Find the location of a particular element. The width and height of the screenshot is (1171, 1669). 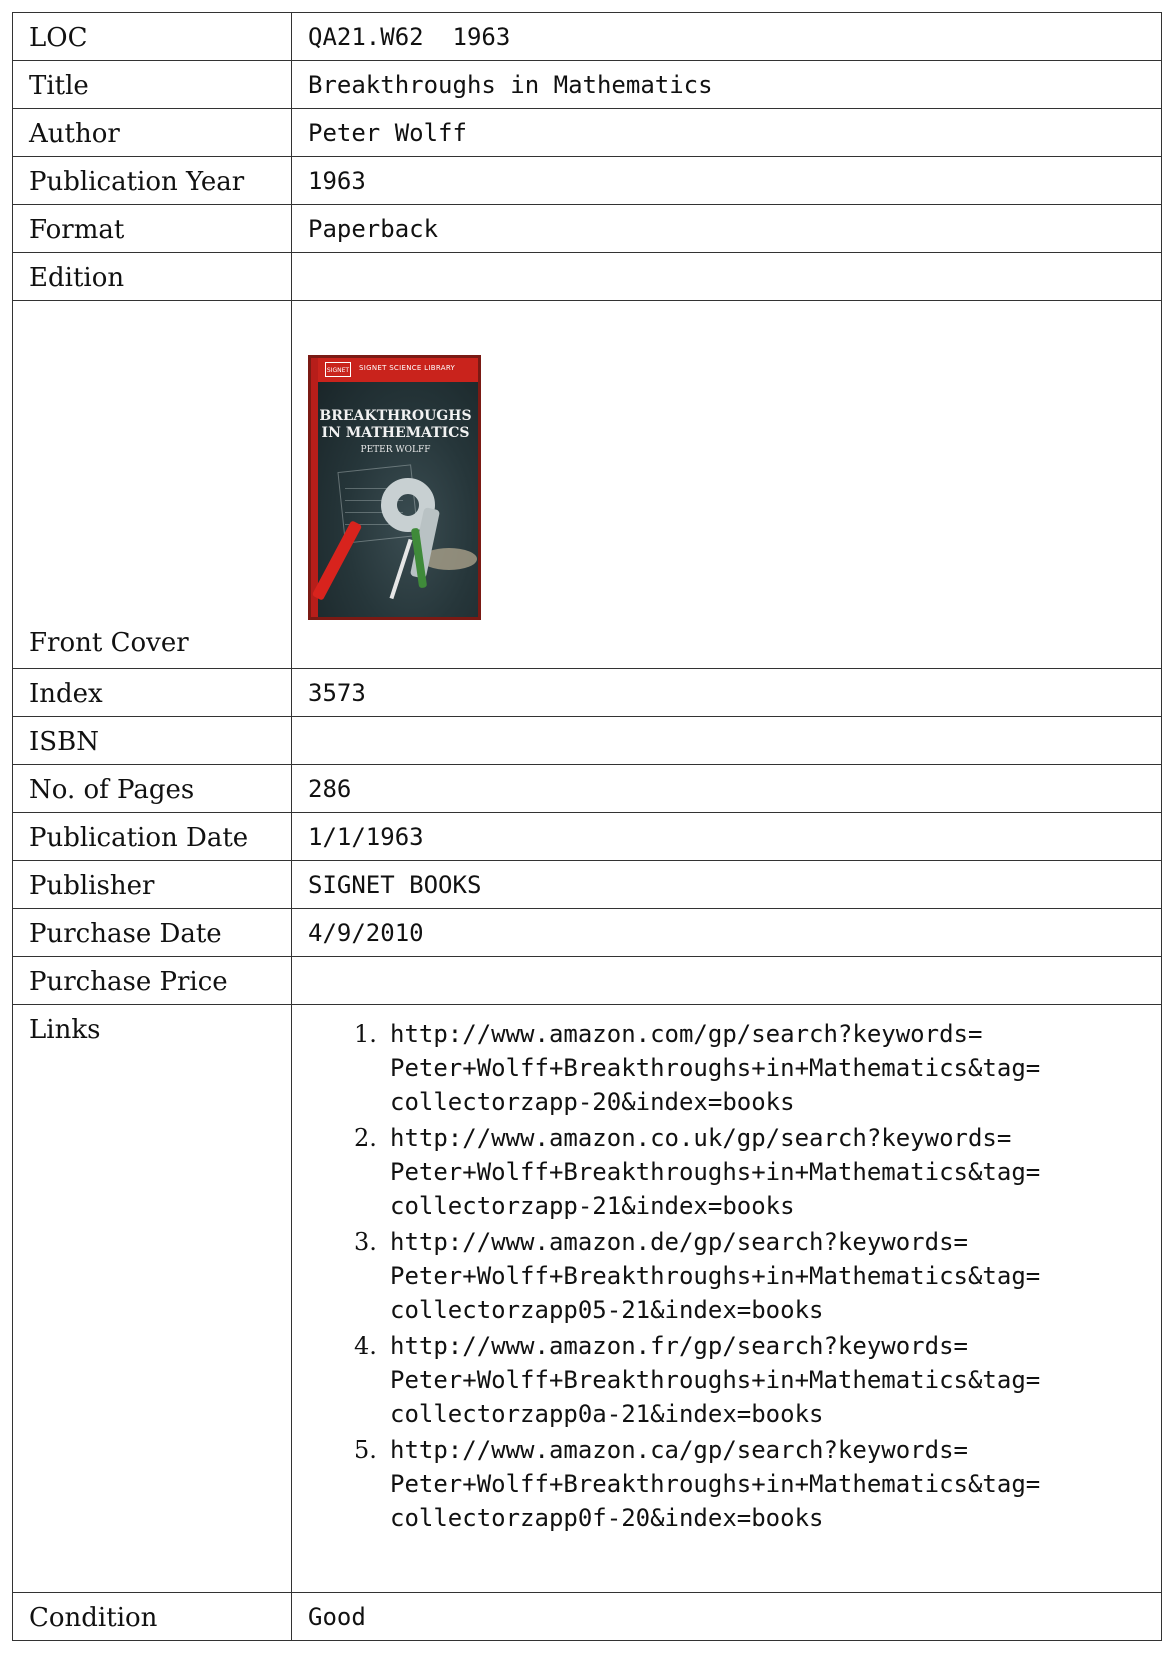

link-url-line: collectorzapp0a-21&index=books is located at coordinates (607, 1414).